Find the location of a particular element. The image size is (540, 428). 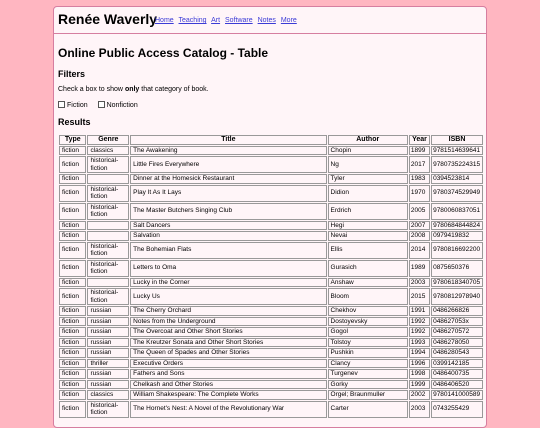

isbn-cell: 0394523814 is located at coordinates (457, 179).